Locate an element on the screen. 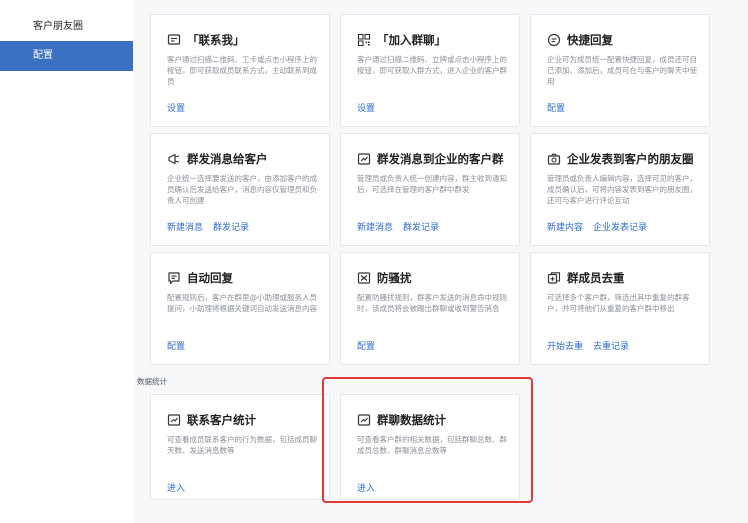  anti-harass-icon is located at coordinates (364, 278).